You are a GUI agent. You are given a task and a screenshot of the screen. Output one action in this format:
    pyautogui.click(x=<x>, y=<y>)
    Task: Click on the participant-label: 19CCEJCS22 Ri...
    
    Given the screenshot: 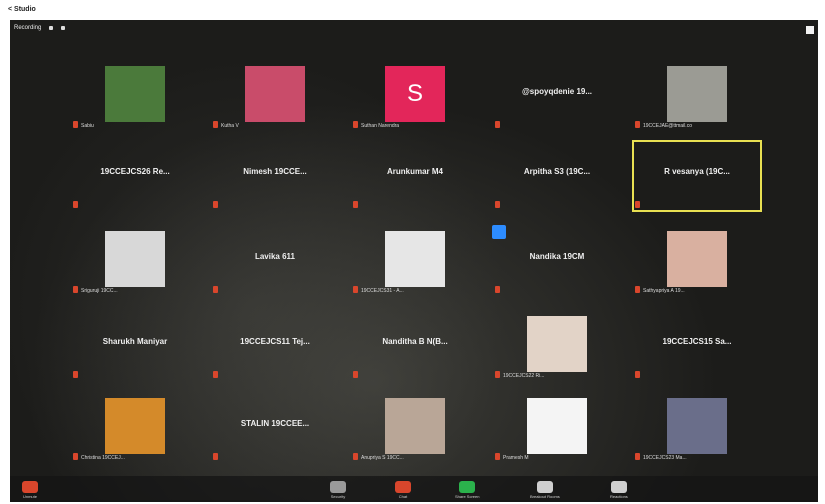 What is the action you would take?
    pyautogui.click(x=524, y=376)
    